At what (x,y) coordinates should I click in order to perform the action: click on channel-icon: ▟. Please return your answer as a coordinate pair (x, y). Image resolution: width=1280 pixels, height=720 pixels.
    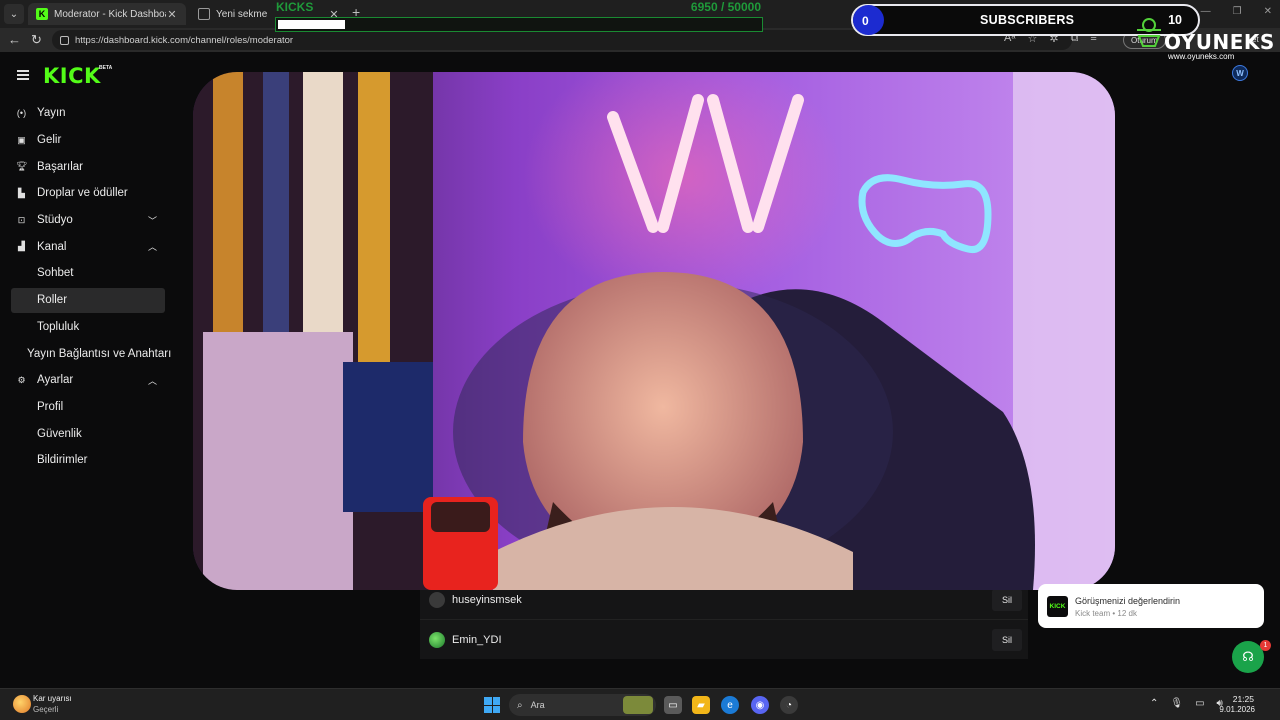
    Looking at the image, I should click on (21, 246).